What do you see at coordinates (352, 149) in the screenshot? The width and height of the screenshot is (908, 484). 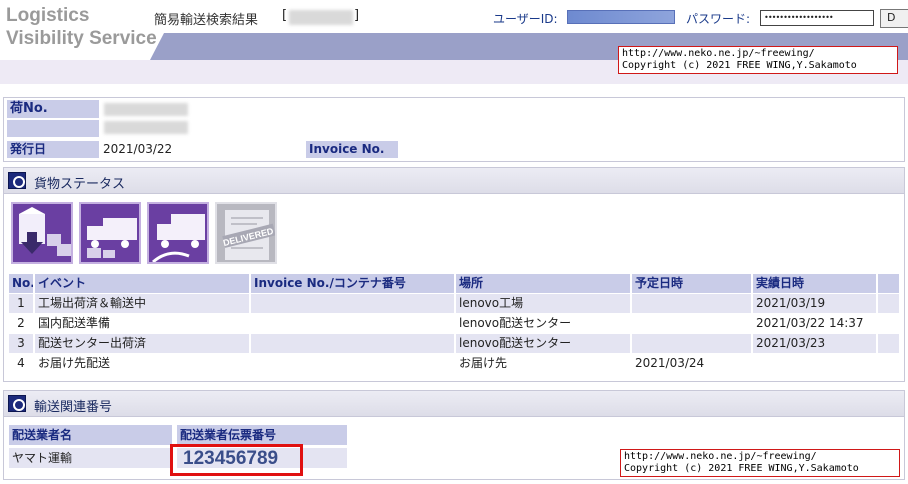 I see `invoice-number-label: Invoice No.` at bounding box center [352, 149].